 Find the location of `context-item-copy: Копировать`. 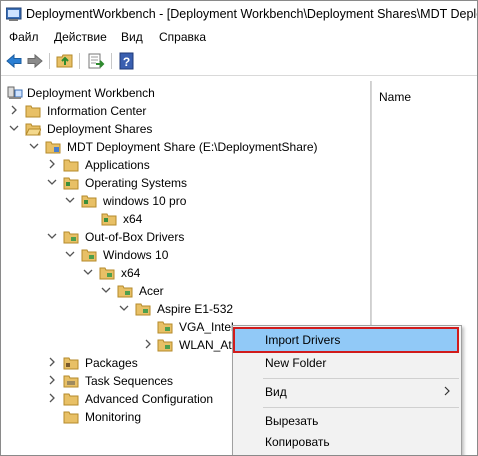

context-item-copy: Копировать is located at coordinates (347, 442).